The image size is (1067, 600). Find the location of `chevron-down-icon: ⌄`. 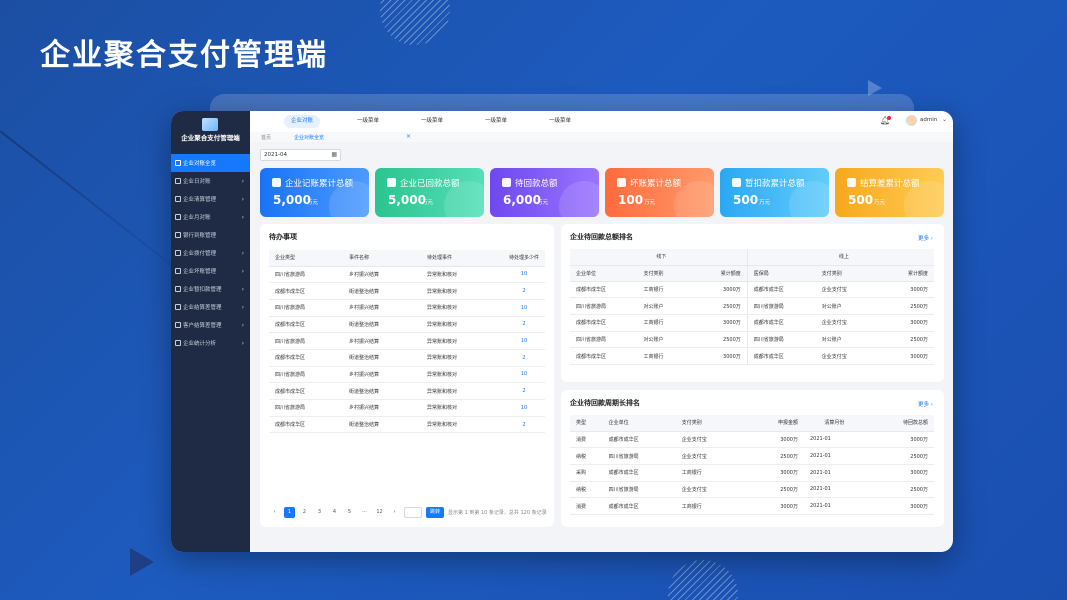

chevron-down-icon: ⌄ is located at coordinates (944, 119).